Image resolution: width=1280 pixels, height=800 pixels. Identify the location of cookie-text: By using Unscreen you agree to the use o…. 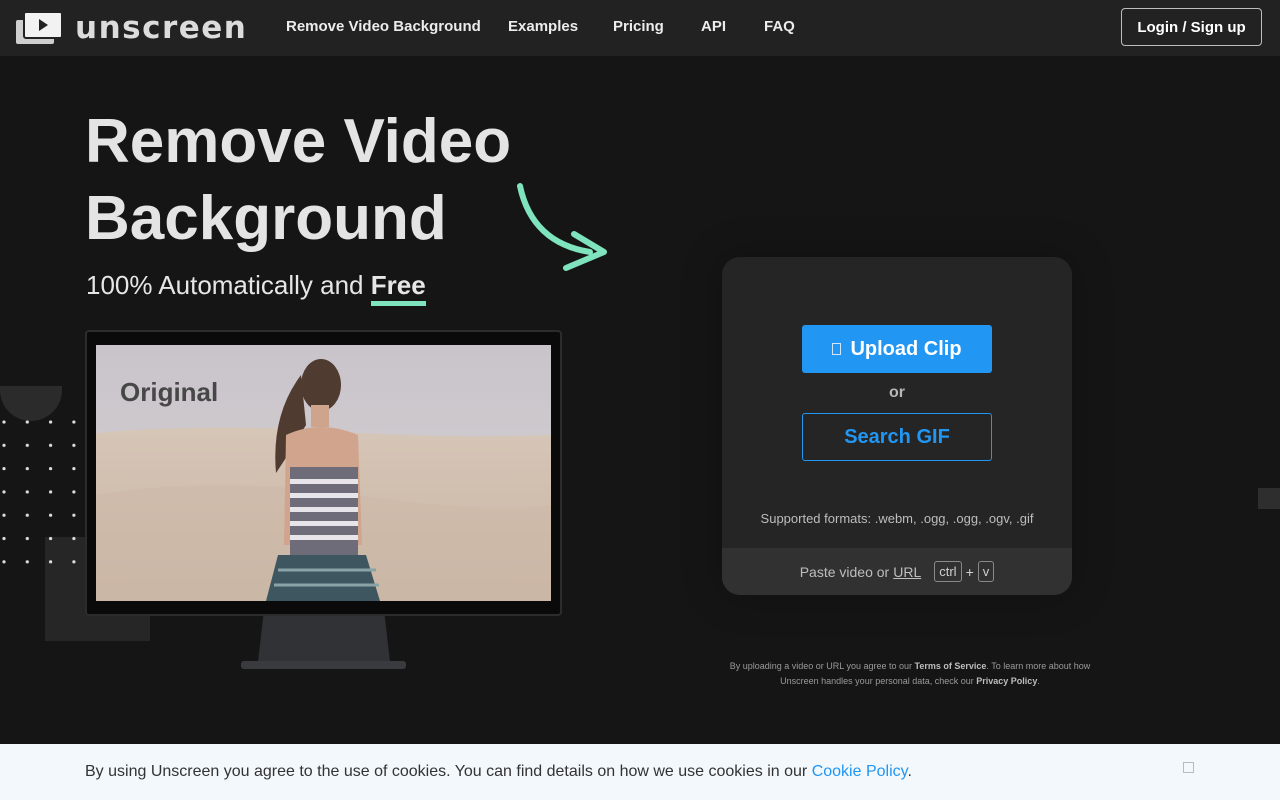
(498, 772).